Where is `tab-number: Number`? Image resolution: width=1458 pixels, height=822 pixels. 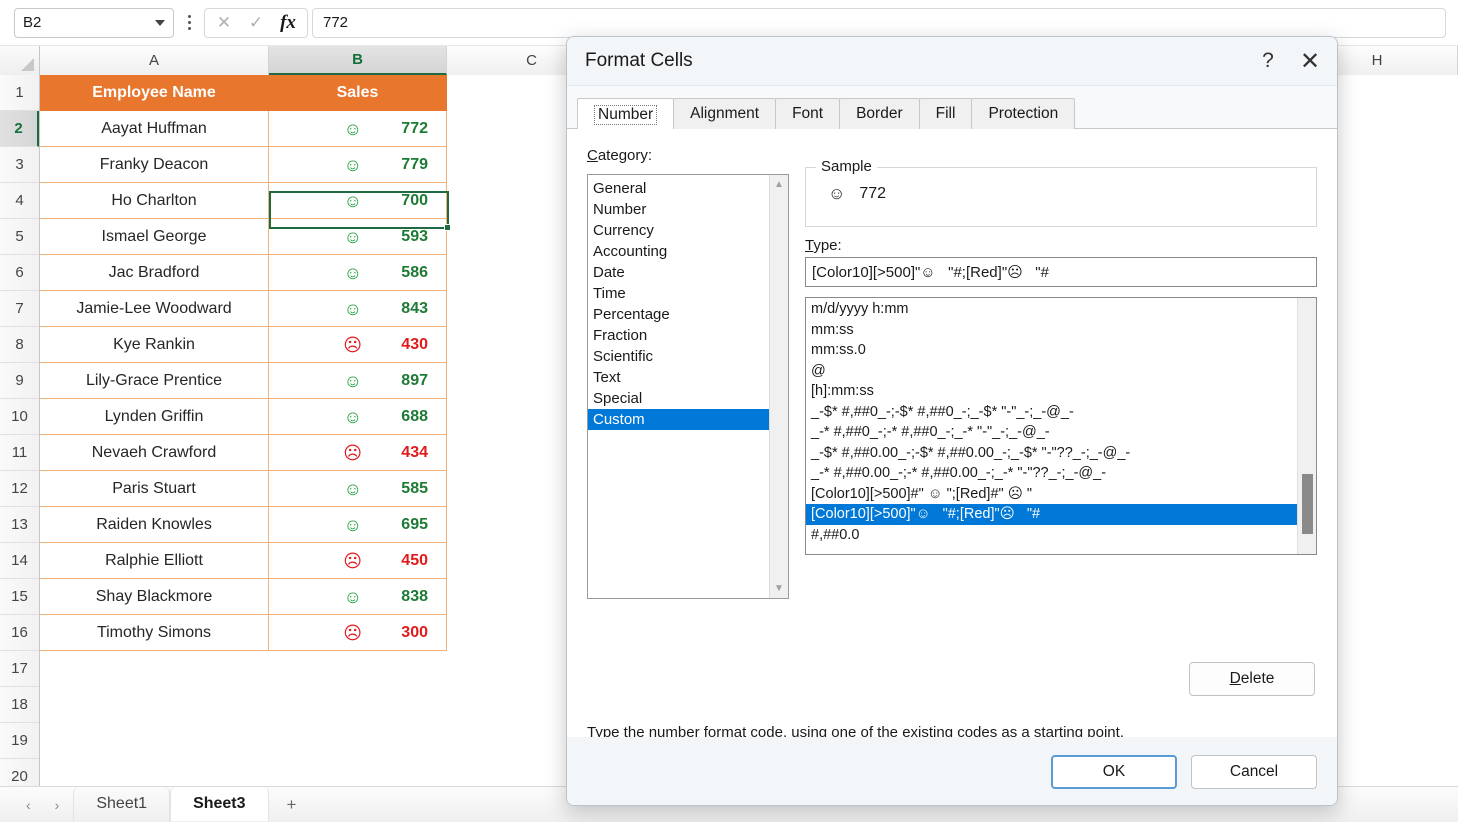 tab-number: Number is located at coordinates (626, 114).